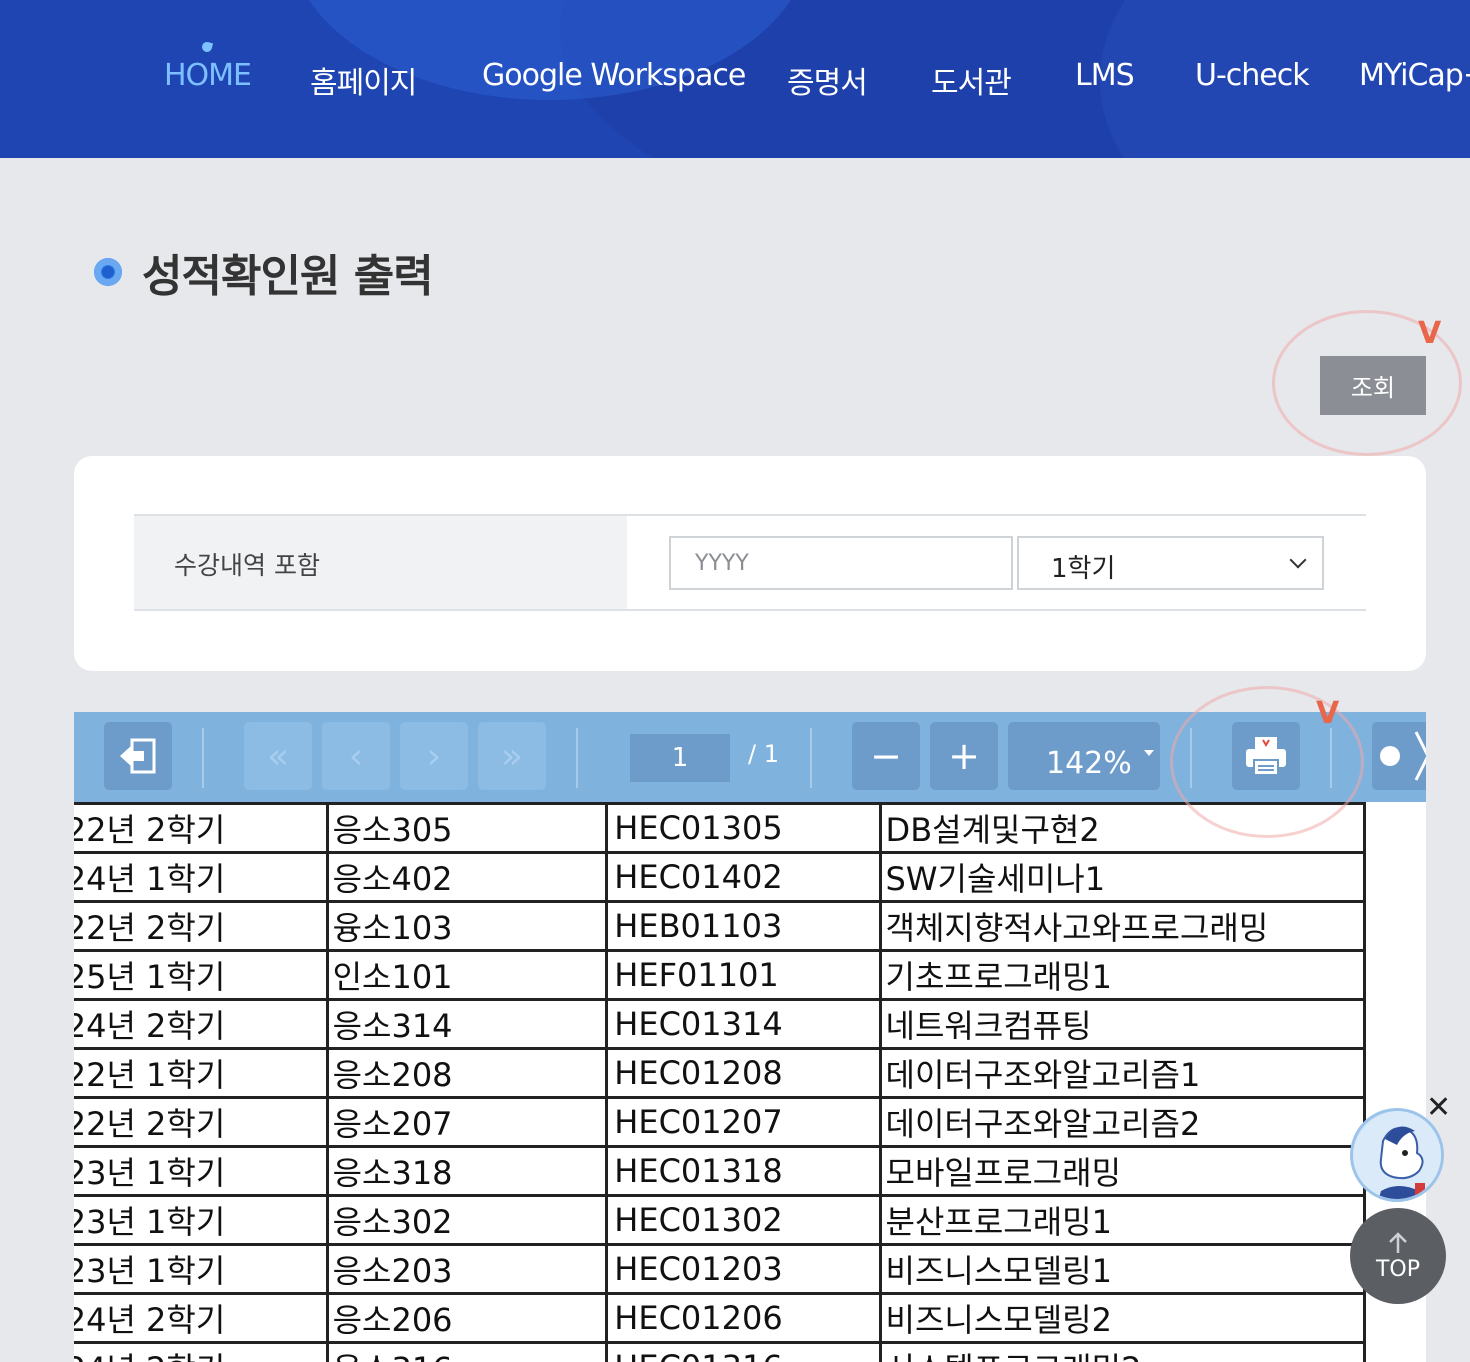 This screenshot has width=1470, height=1362. Describe the element at coordinates (467, 1269) in the screenshot. I see `course-number-cell: 응소203` at that location.